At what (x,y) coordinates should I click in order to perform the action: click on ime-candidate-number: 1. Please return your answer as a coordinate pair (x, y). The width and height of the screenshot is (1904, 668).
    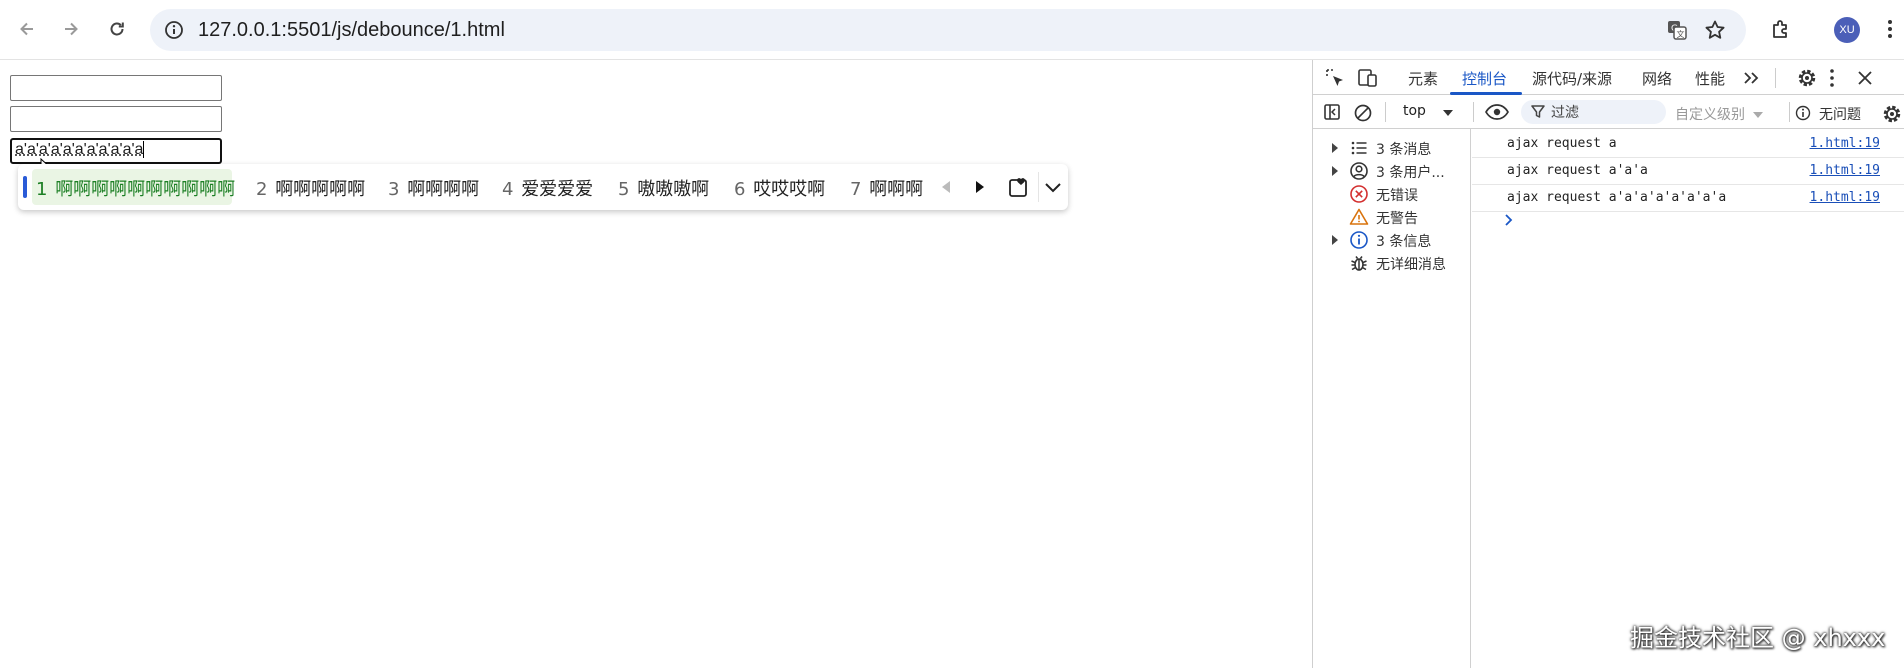
    Looking at the image, I should click on (42, 189).